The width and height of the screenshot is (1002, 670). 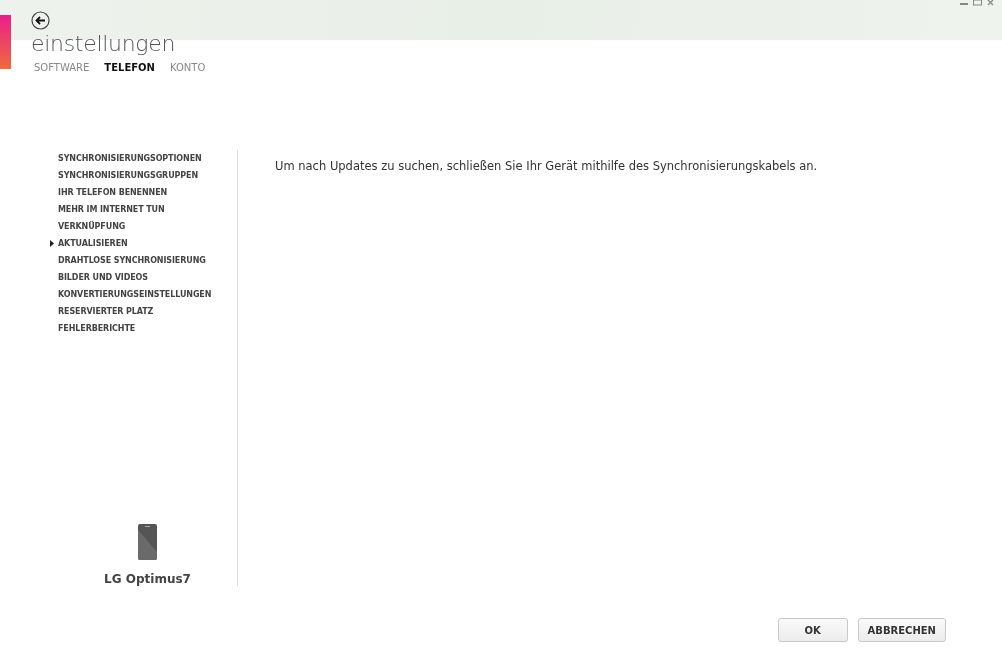 I want to click on update-message: Um nach Updates zu suchen, schließen Sie Ihr Gerät mithilfe des Synchronisierungskabels an., so click(x=546, y=167).